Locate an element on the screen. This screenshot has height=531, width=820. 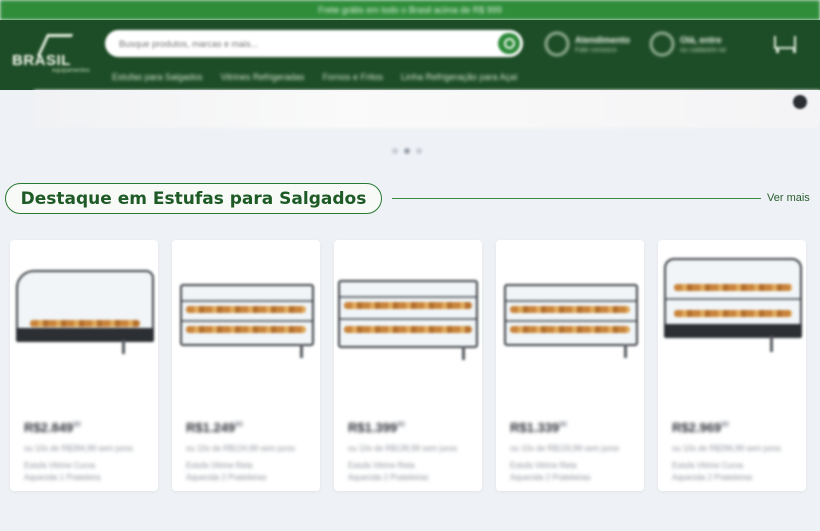
search-bar is located at coordinates (314, 43).